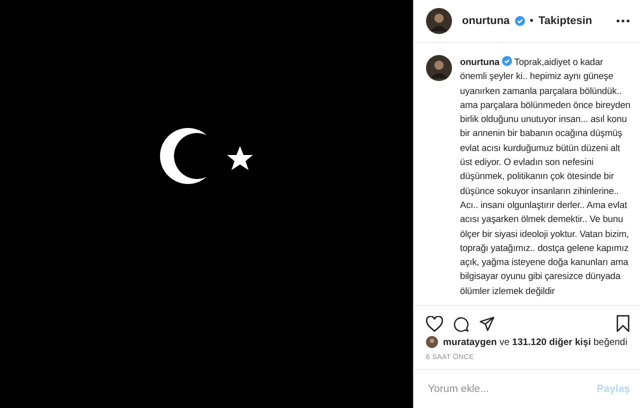 Image resolution: width=640 pixels, height=408 pixels. Describe the element at coordinates (623, 323) in the screenshot. I see `bookmark-icon` at that location.